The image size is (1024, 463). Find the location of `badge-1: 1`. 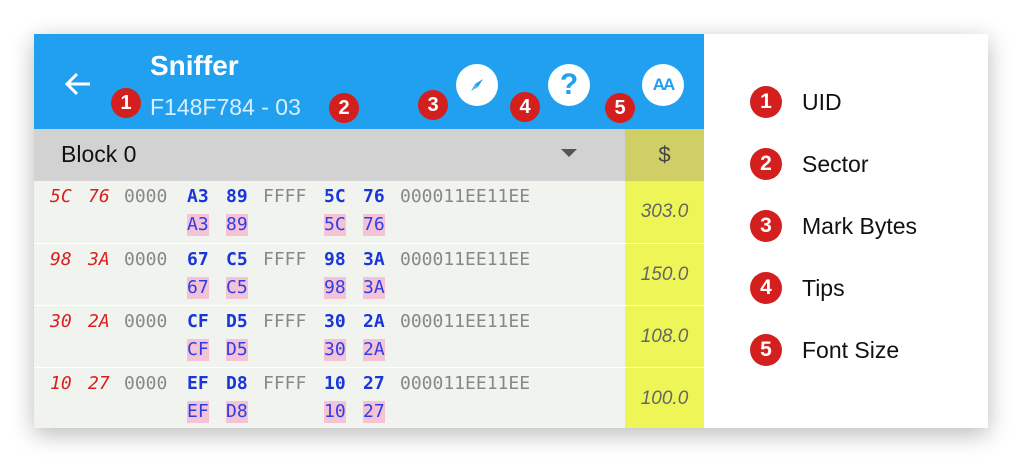

badge-1: 1 is located at coordinates (126, 103).